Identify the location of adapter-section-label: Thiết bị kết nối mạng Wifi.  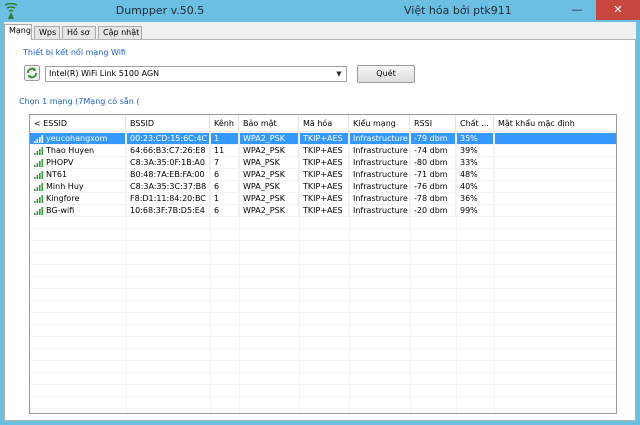
(74, 52).